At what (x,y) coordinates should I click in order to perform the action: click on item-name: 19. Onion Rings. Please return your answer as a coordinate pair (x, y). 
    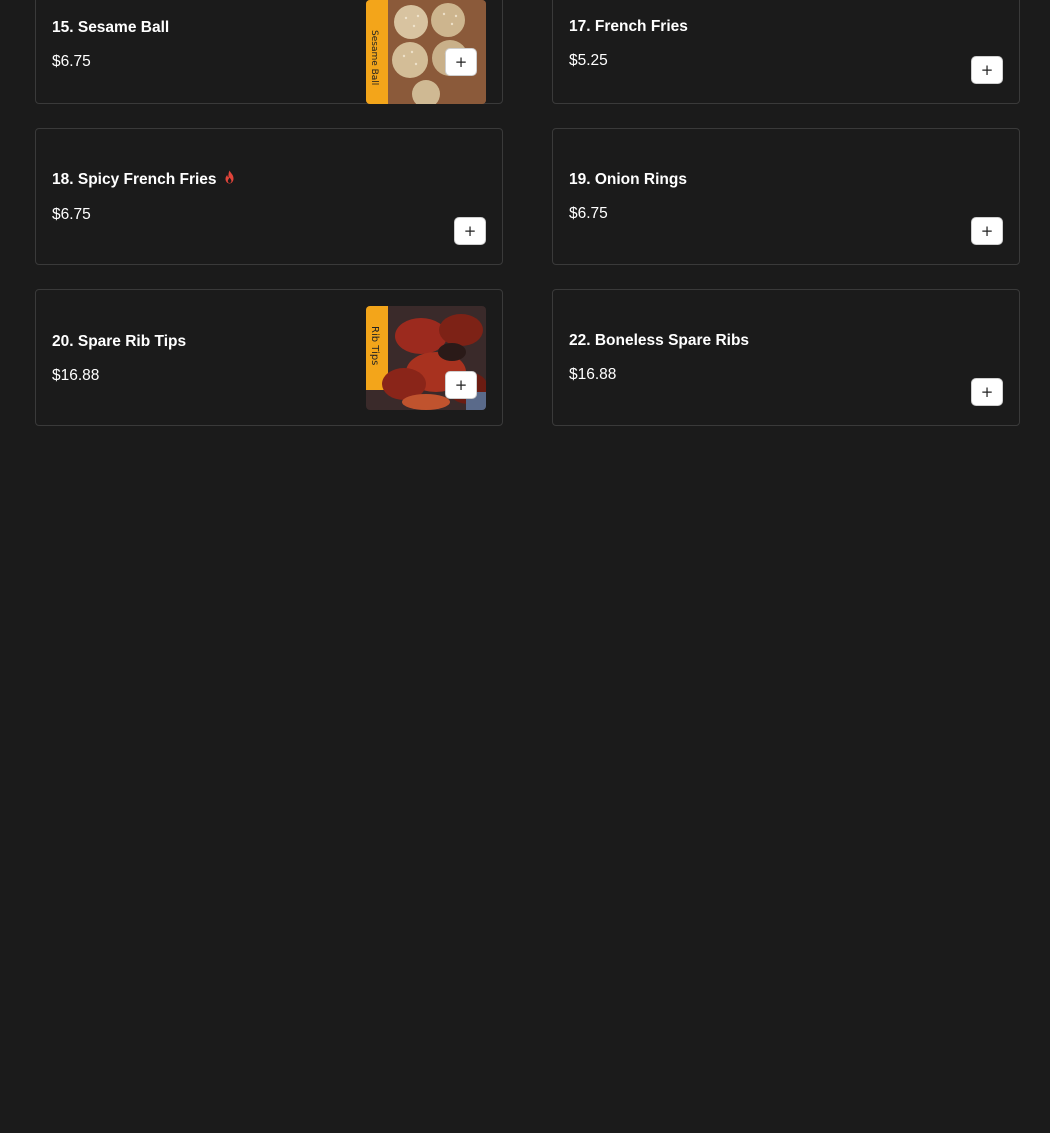
    Looking at the image, I should click on (628, 180).